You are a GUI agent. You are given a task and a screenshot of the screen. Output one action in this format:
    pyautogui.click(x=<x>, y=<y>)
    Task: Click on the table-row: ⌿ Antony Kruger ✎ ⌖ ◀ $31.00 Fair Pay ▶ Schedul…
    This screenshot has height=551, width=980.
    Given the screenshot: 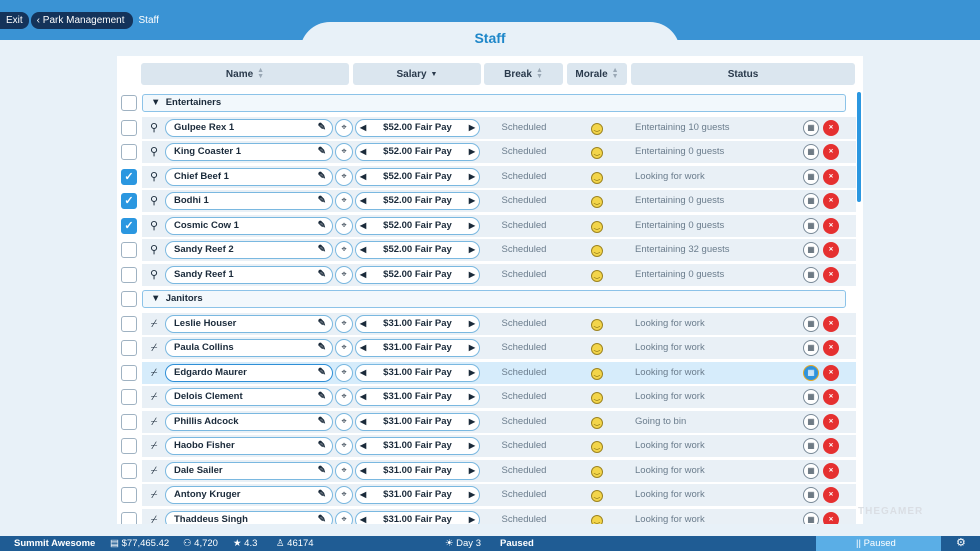 What is the action you would take?
    pyautogui.click(x=490, y=495)
    